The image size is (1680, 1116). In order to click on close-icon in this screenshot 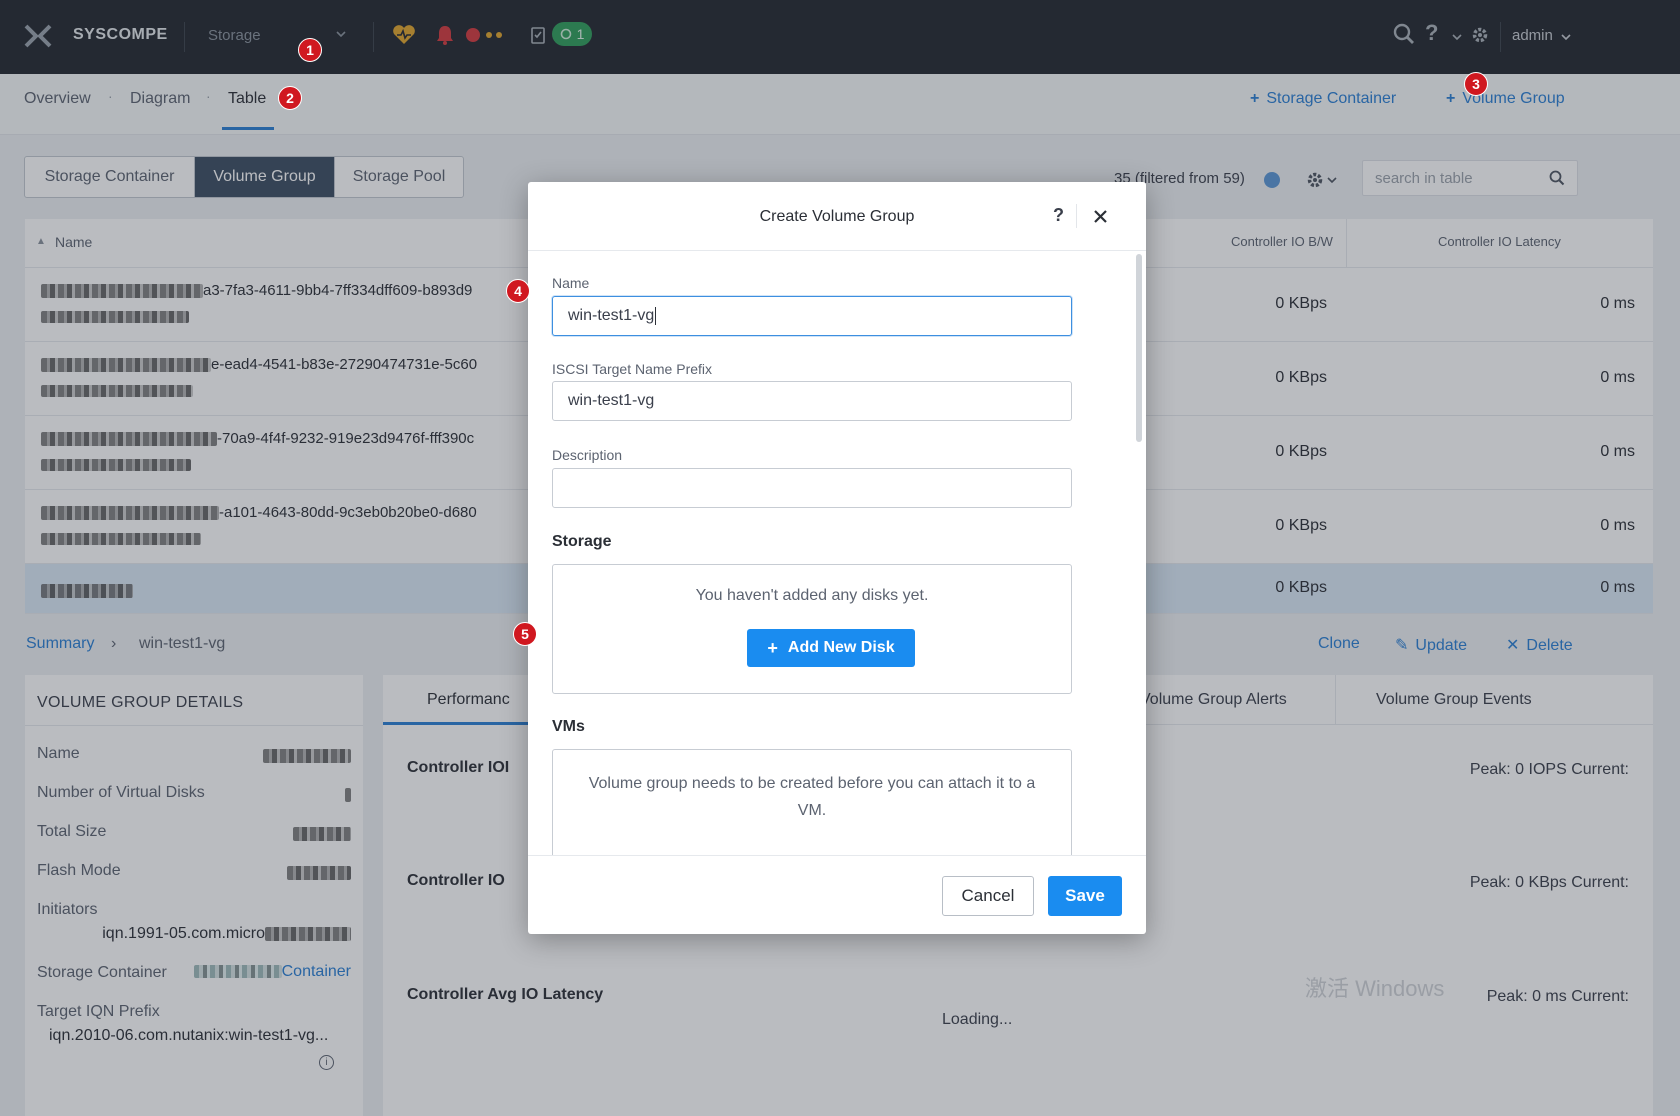, I will do `click(1100, 216)`.